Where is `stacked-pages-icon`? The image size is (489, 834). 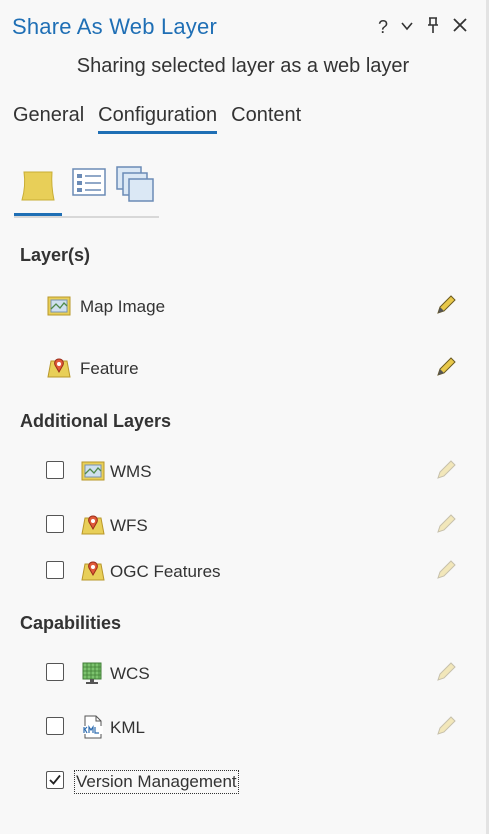 stacked-pages-icon is located at coordinates (135, 184).